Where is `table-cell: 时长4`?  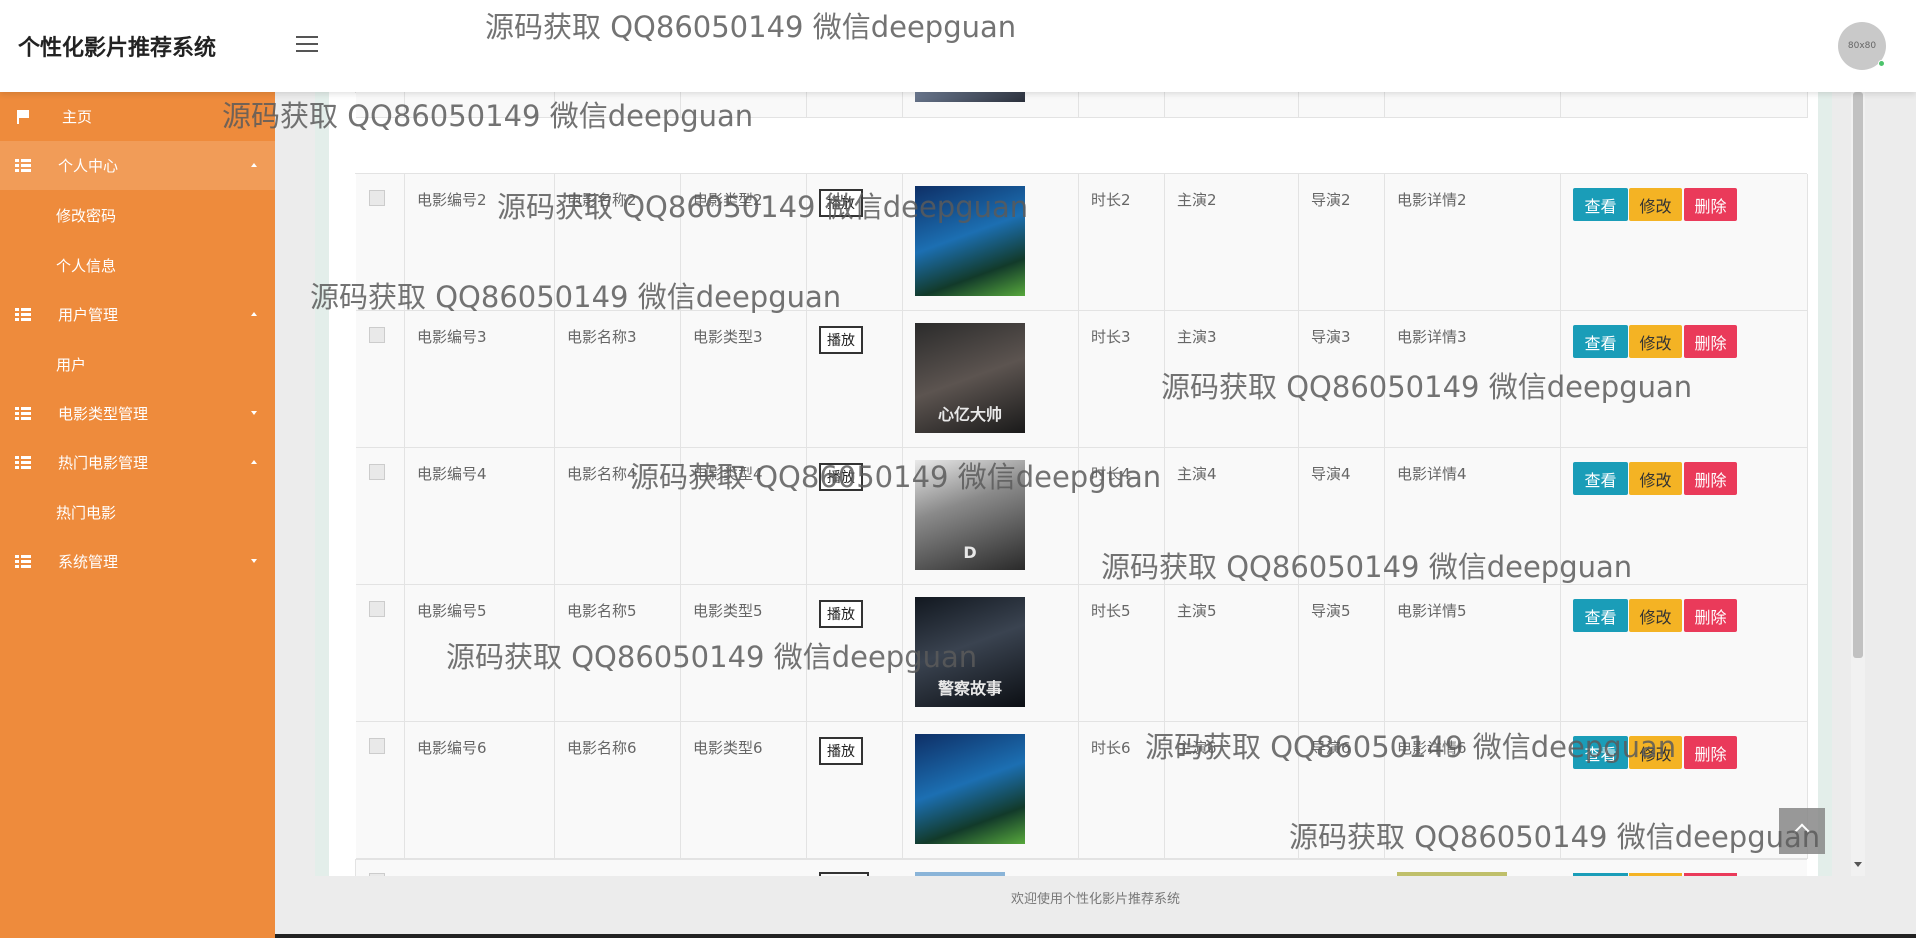
table-cell: 时长4 is located at coordinates (1122, 516).